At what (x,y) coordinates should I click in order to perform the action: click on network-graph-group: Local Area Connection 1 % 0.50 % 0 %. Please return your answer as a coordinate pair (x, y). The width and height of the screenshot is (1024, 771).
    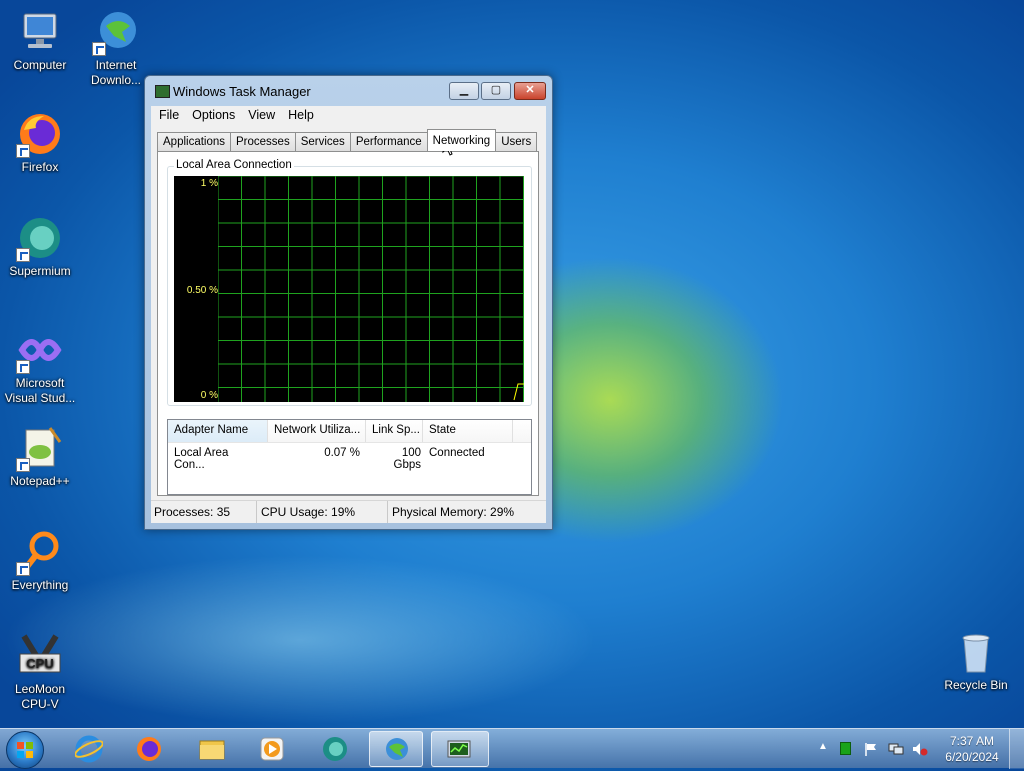
    Looking at the image, I should click on (349, 282).